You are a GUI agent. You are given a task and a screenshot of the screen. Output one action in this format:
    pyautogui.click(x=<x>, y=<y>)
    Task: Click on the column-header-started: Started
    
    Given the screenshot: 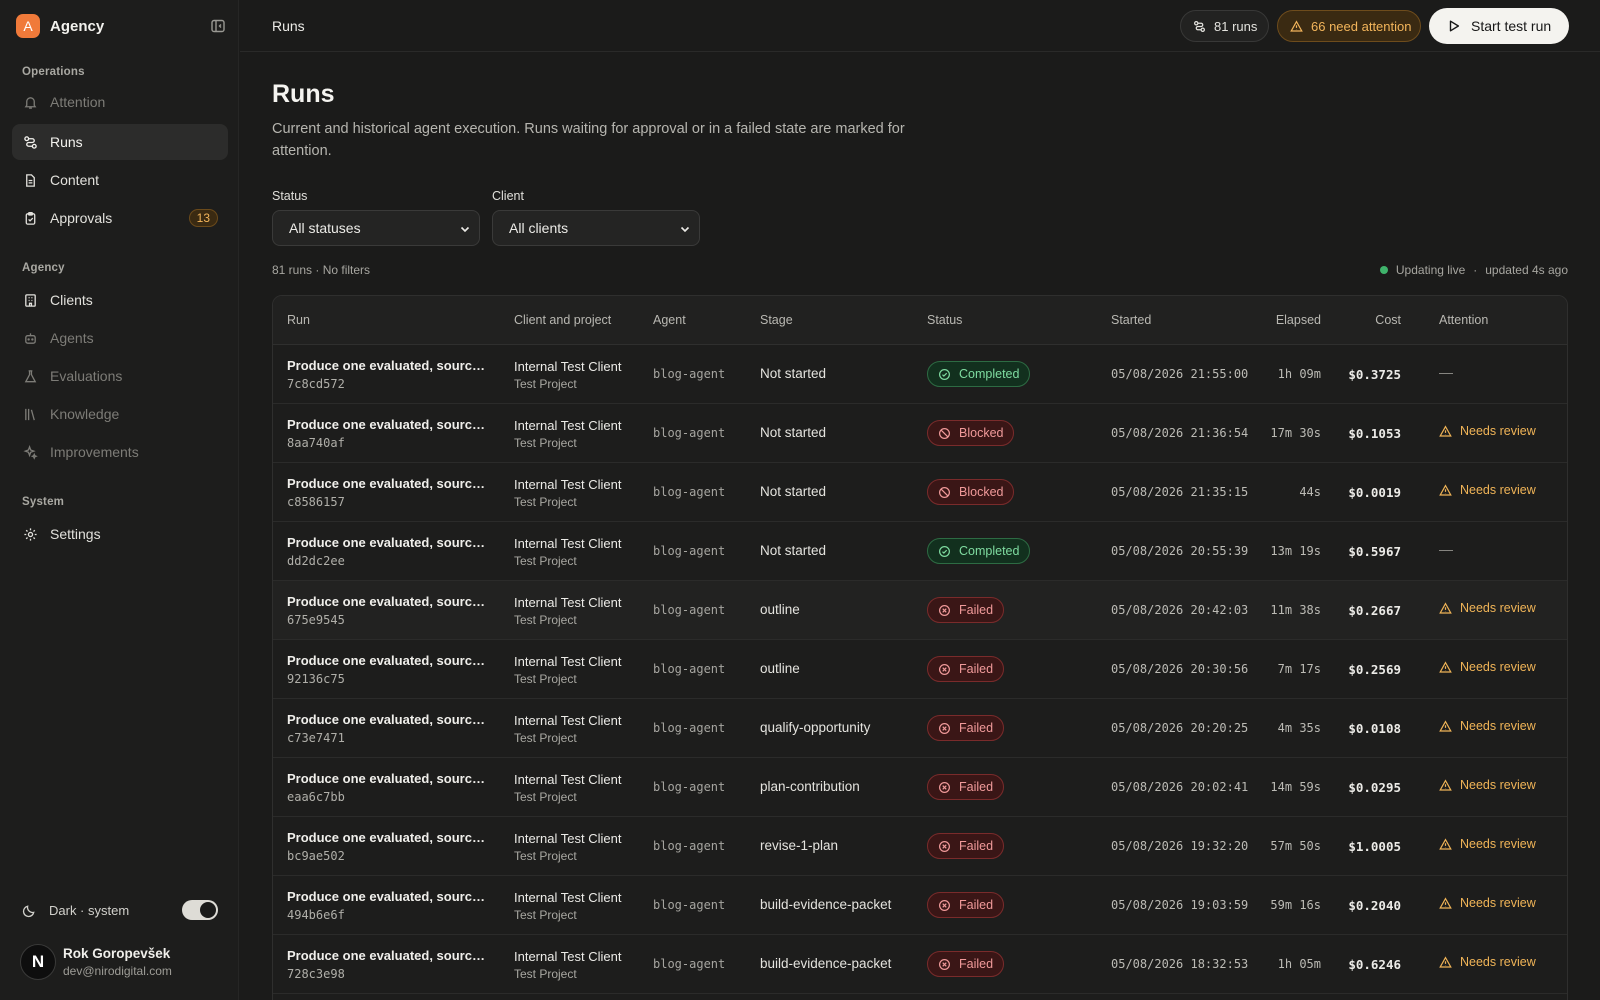 What is the action you would take?
    pyautogui.click(x=1131, y=320)
    